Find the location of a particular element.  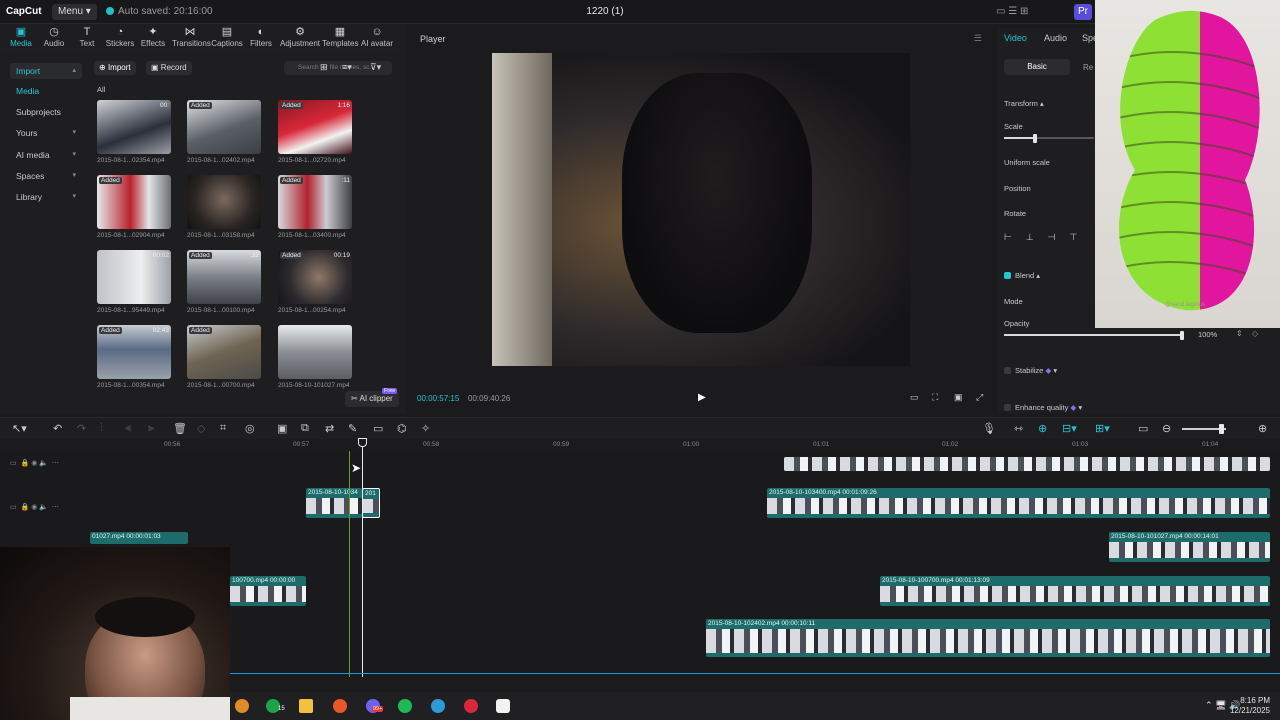

stepper-icon: ⇕ is located at coordinates (1239, 333).